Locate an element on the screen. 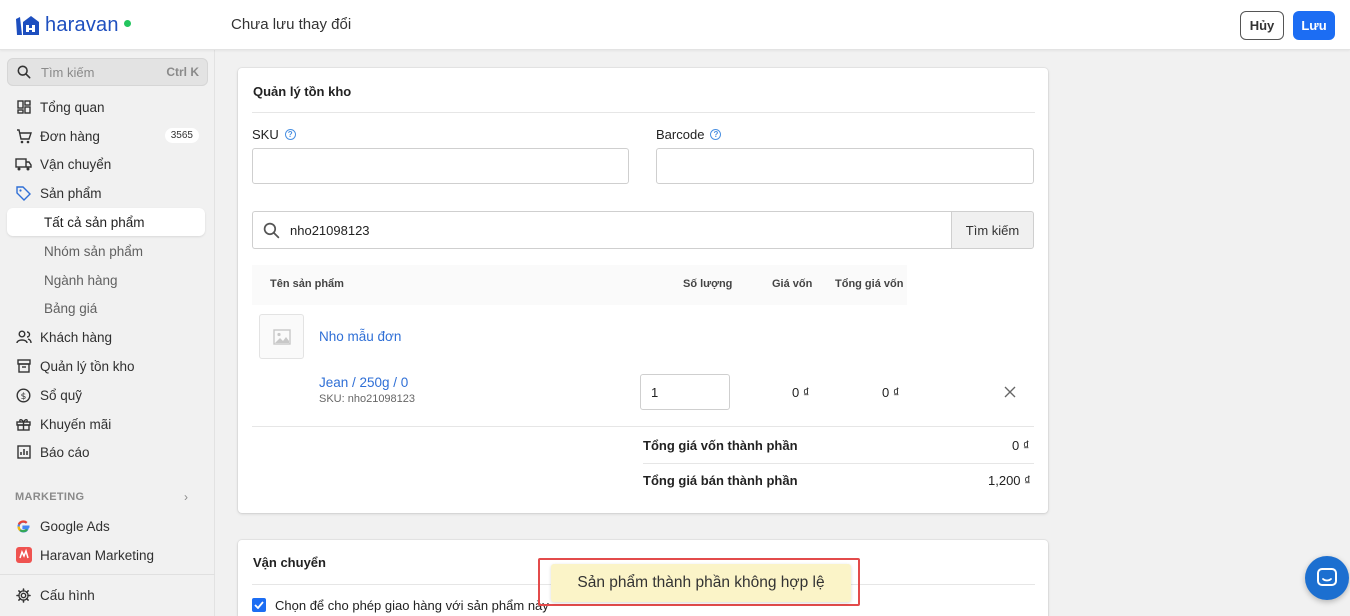  gift-icon is located at coordinates (23, 424).